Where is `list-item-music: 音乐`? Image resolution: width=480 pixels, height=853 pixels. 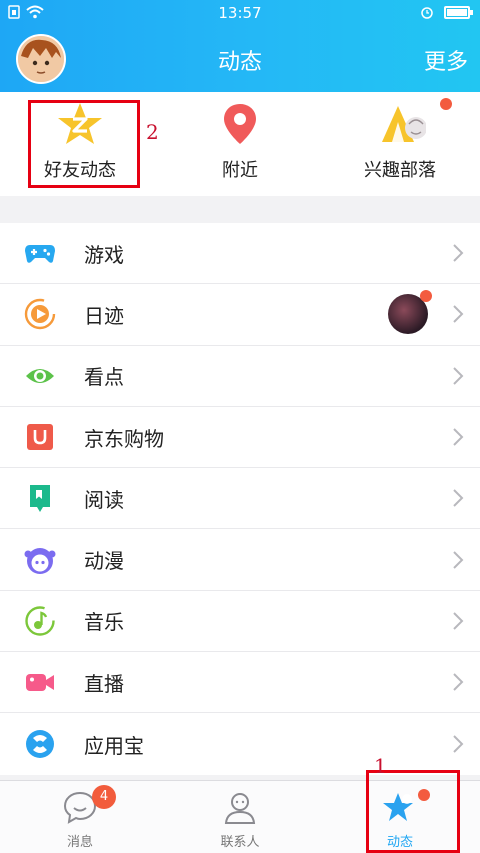
list-item-music: 音乐 is located at coordinates (240, 622).